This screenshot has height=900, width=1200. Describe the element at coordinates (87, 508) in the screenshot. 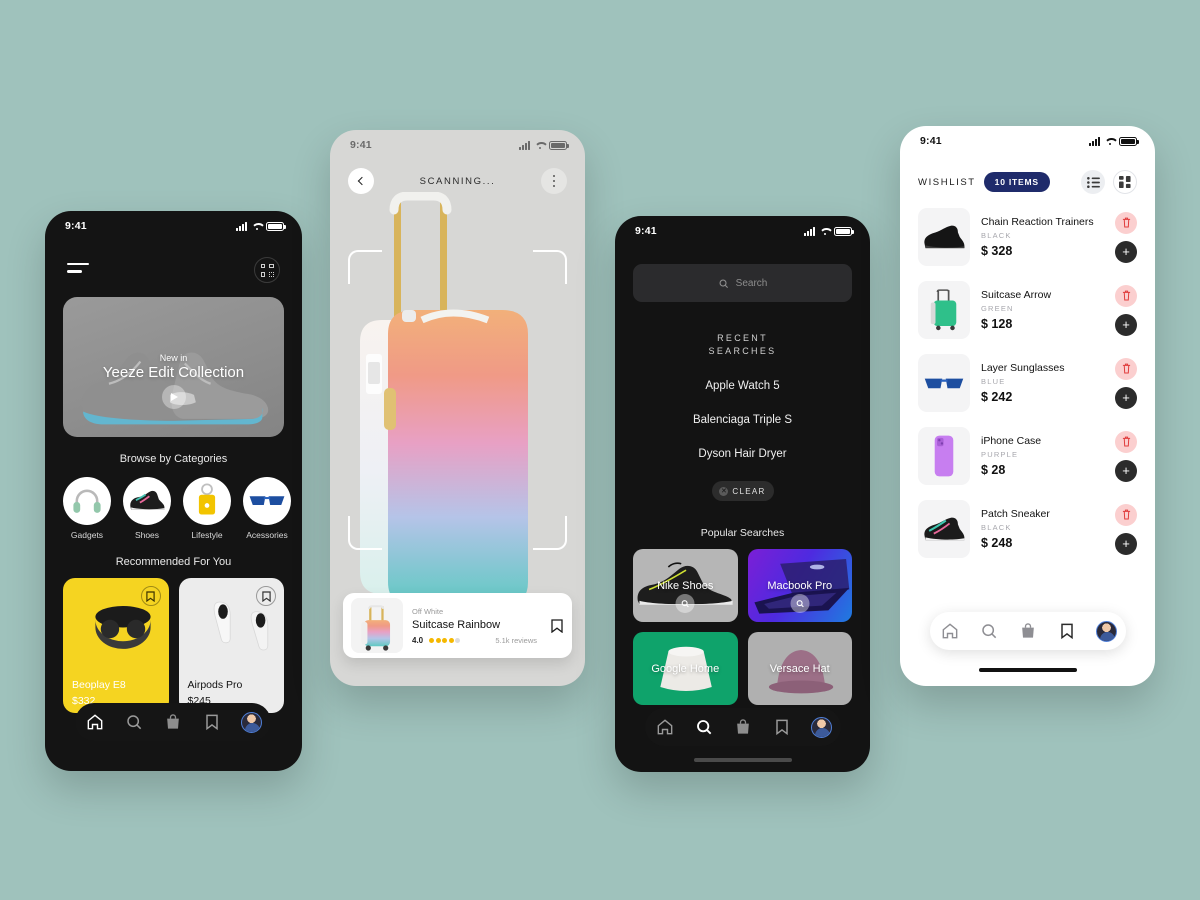

I see `category-item-gadgets: Gadgets` at that location.